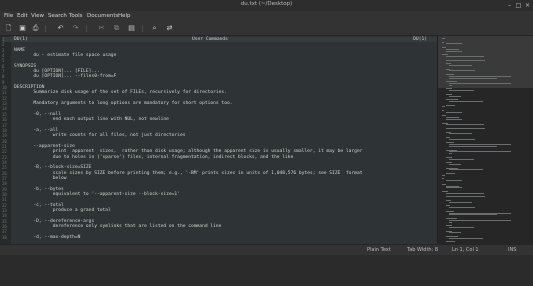  I want to click on undo-icon: ↶, so click(60, 28).